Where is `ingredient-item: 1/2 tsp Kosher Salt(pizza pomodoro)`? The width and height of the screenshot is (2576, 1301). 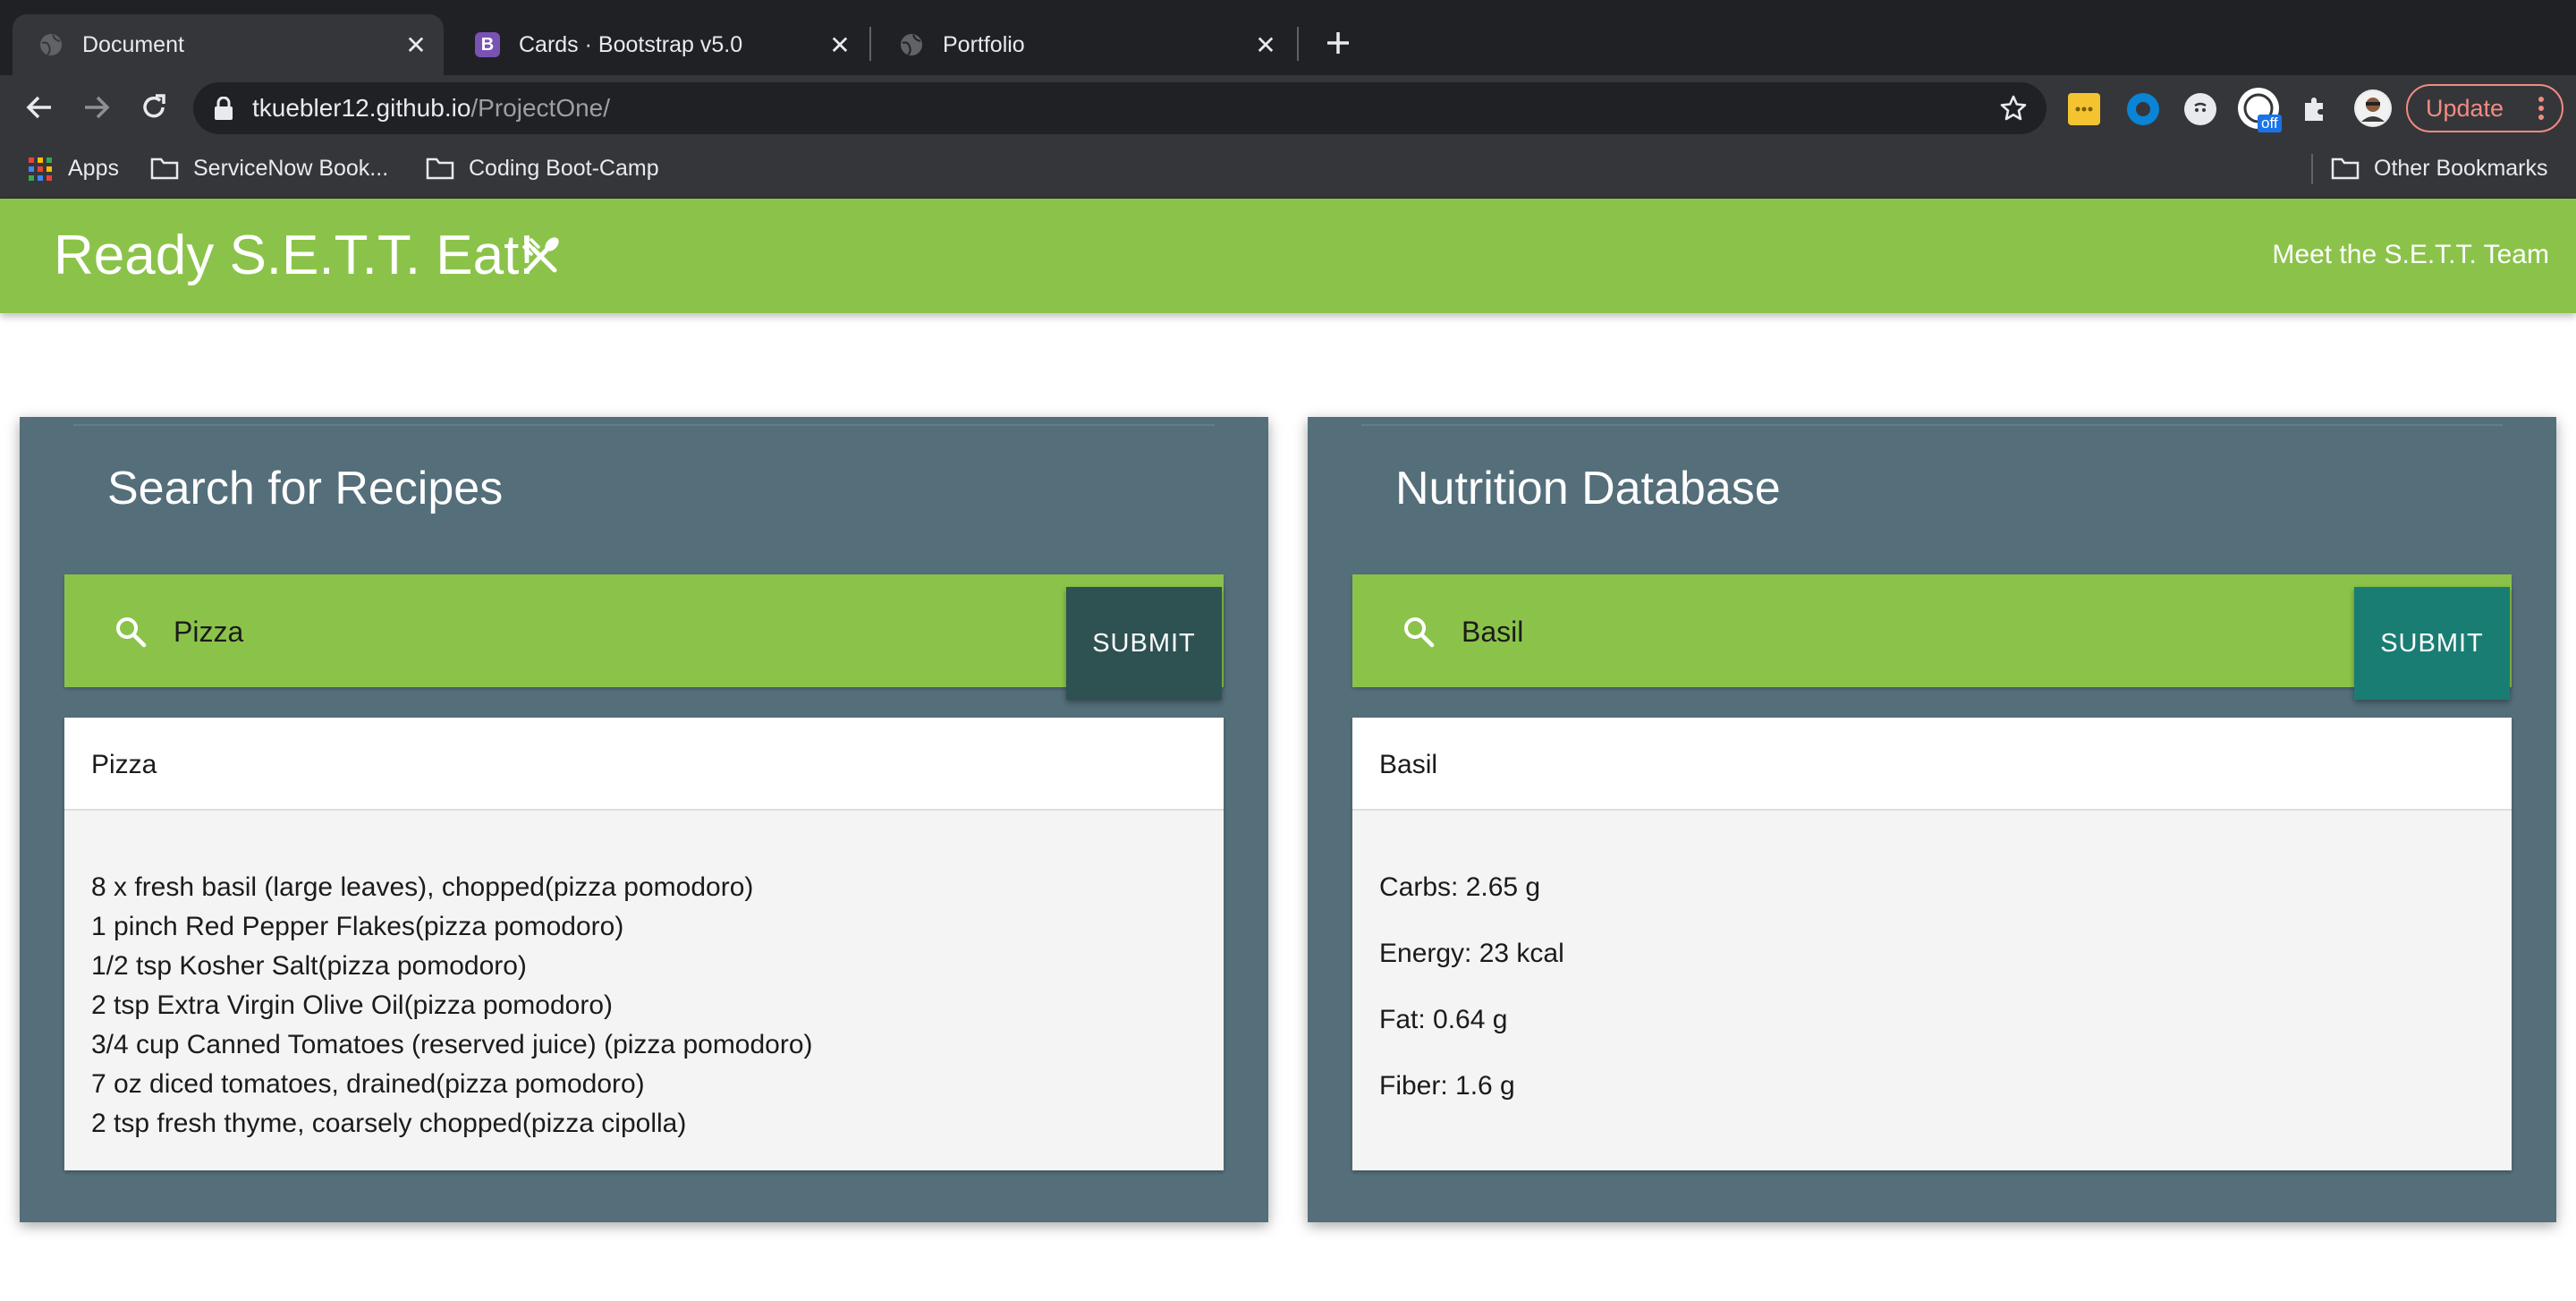
ingredient-item: 1/2 tsp Kosher Salt(pizza pomodoro) is located at coordinates (309, 966).